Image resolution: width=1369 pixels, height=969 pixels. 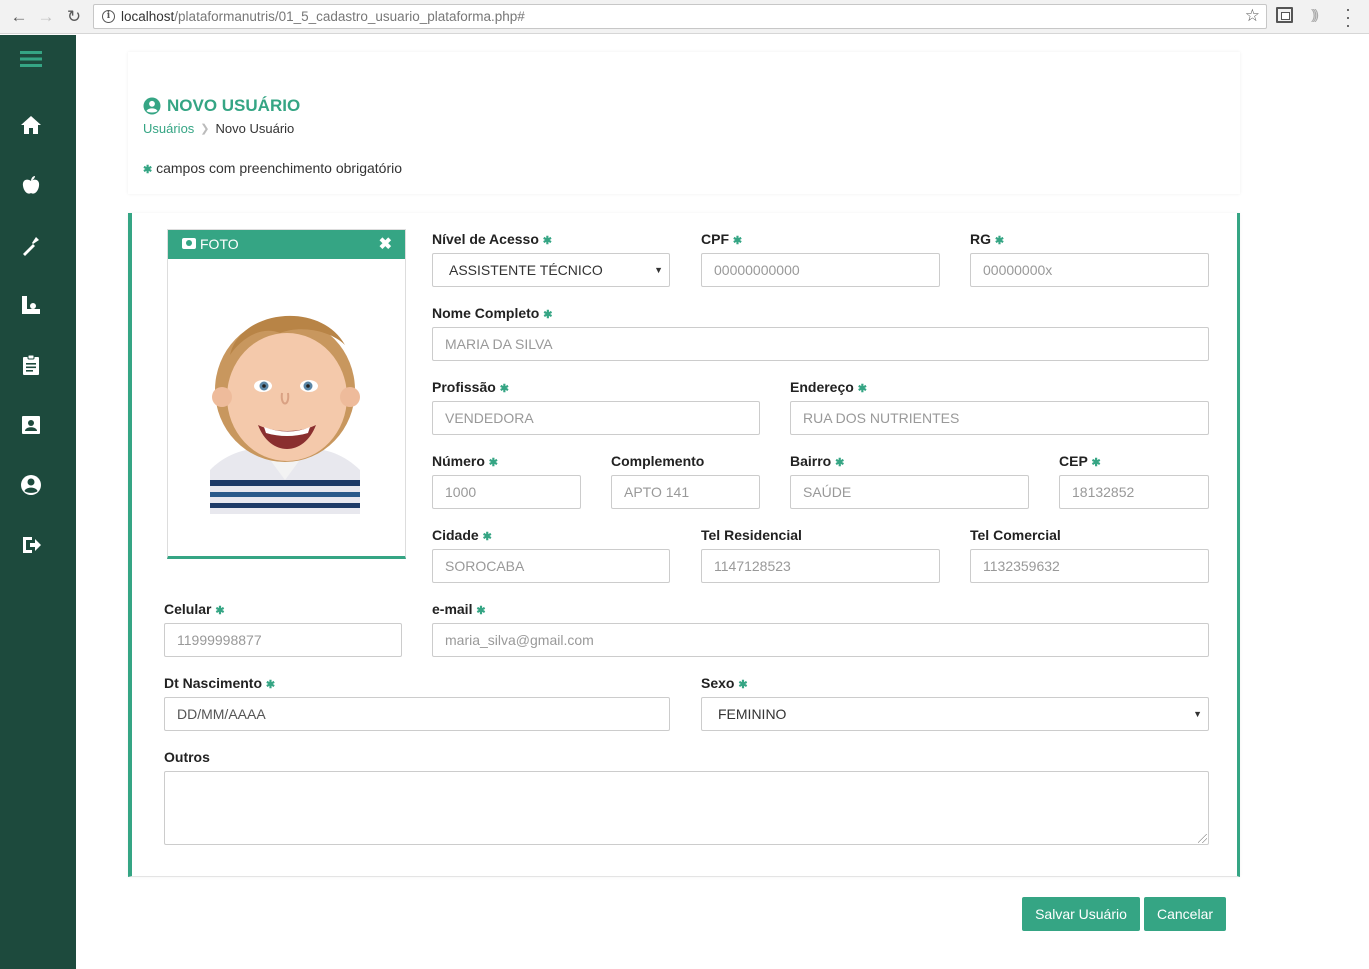 What do you see at coordinates (31, 545) in the screenshot?
I see `sign-out-icon` at bounding box center [31, 545].